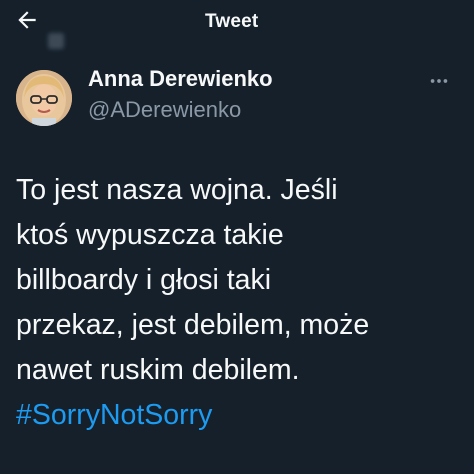  Describe the element at coordinates (236, 415) in the screenshot. I see `hashtag-link: #SorryNotSorry` at that location.